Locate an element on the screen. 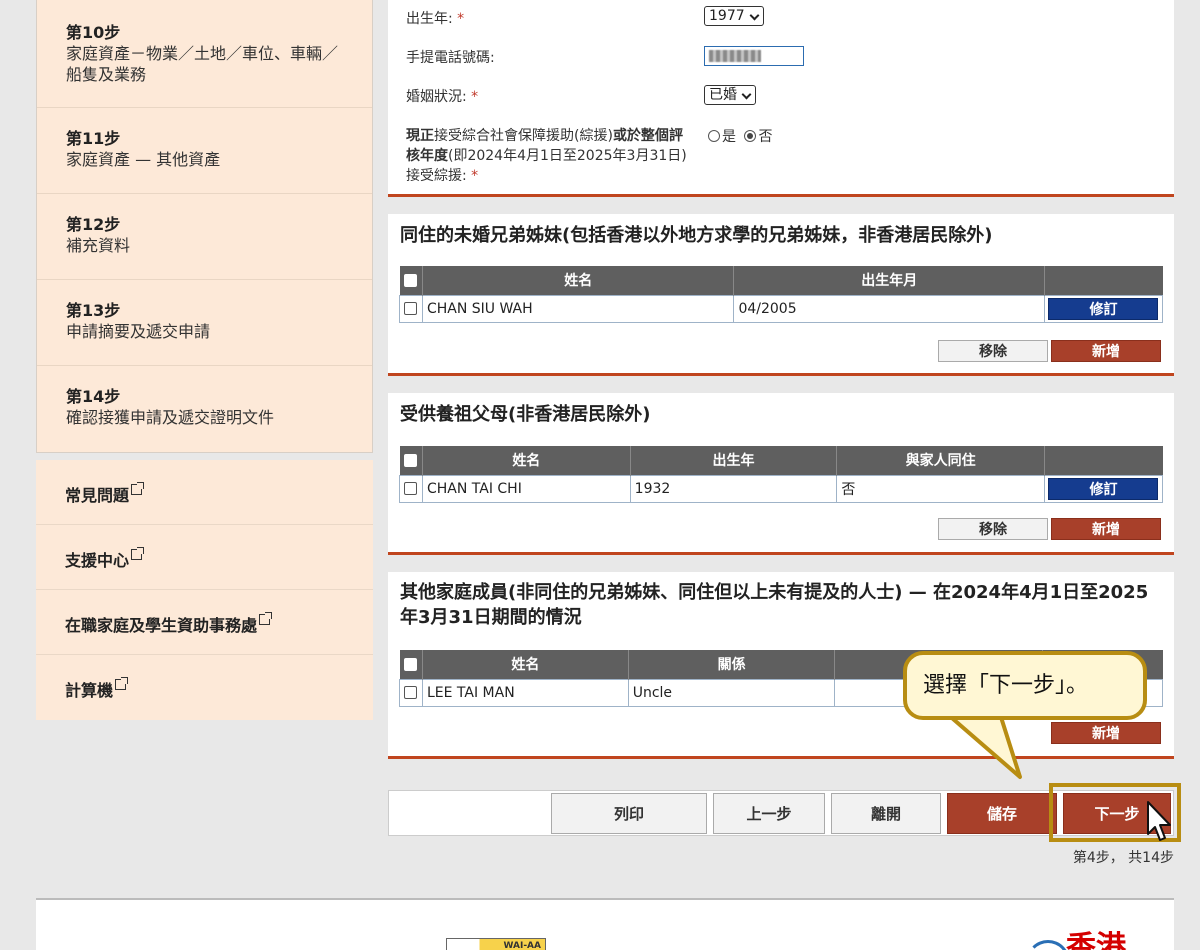 This screenshot has width=1200, height=950. cell-relation: Uncle is located at coordinates (731, 692).